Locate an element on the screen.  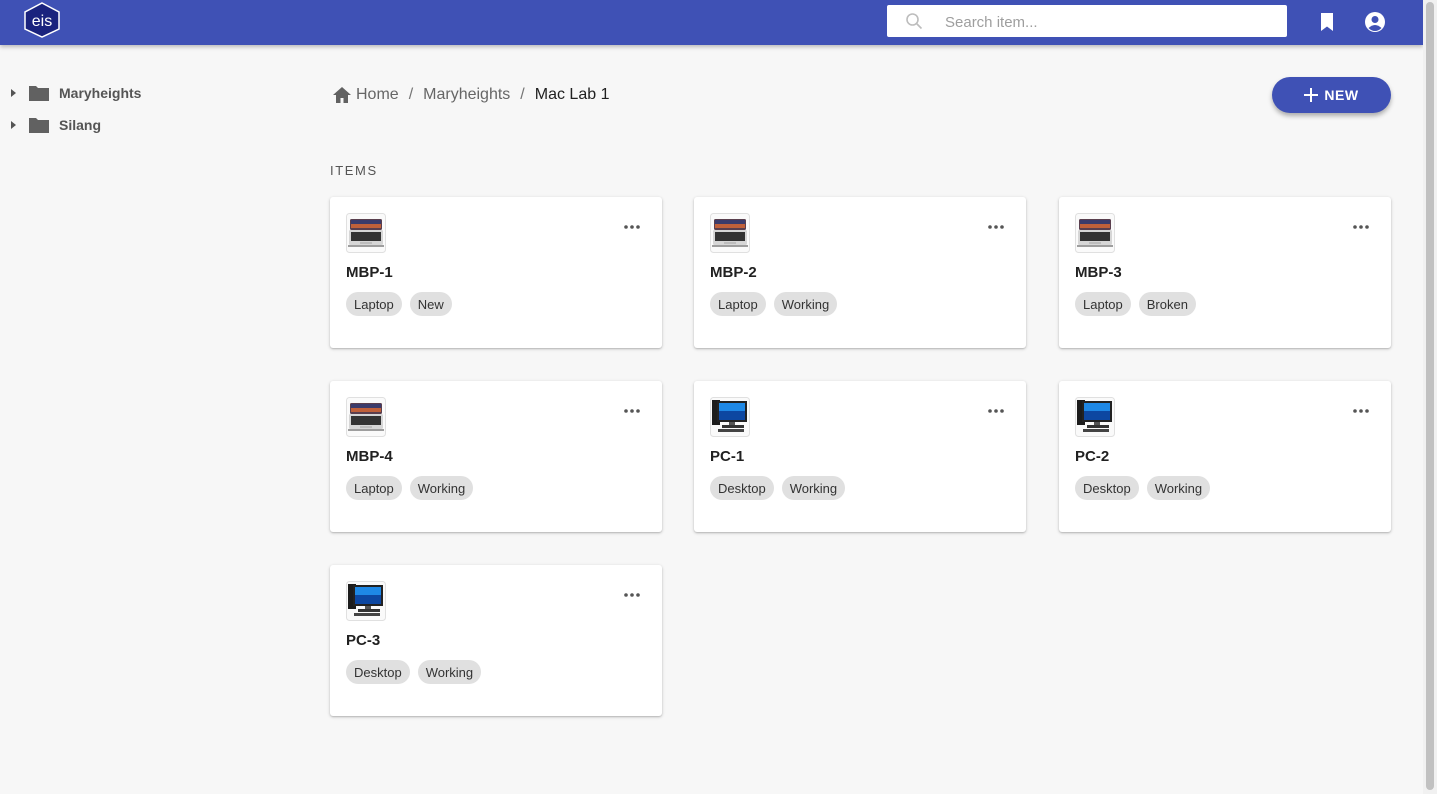
search-box is located at coordinates (1087, 22).